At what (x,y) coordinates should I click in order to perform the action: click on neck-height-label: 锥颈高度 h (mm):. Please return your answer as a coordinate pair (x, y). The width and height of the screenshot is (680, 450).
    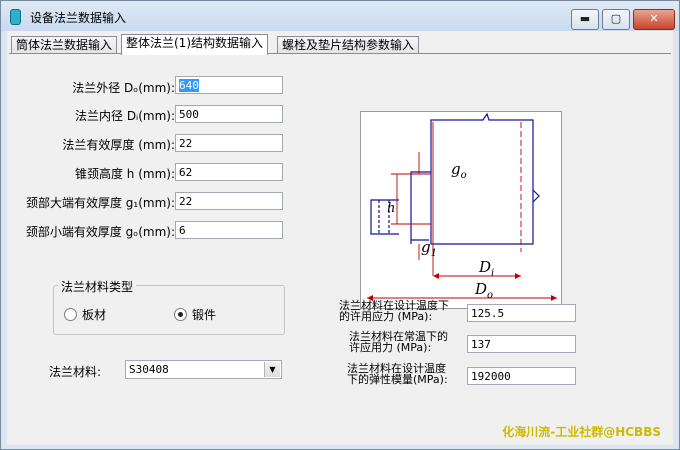
    Looking at the image, I should click on (124, 174).